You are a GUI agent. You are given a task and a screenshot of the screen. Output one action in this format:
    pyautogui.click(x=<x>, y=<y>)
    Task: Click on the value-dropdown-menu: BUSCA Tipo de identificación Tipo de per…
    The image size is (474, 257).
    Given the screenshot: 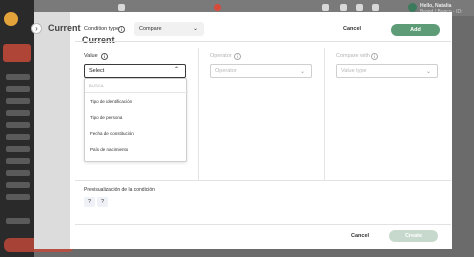 What is the action you would take?
    pyautogui.click(x=136, y=120)
    